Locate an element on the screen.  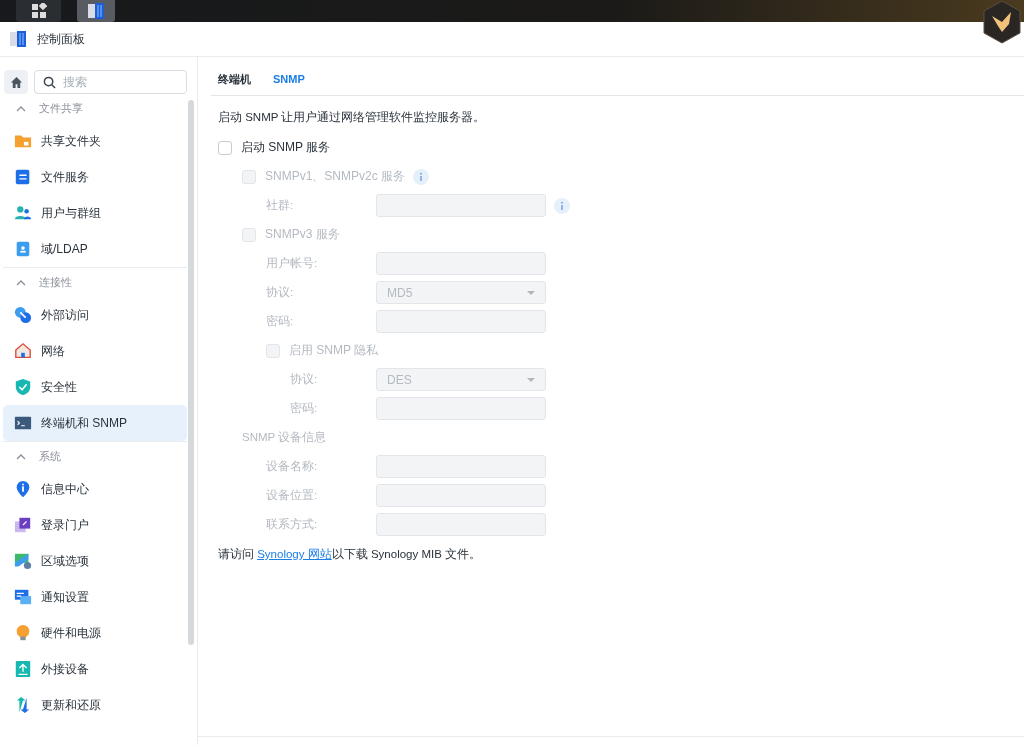
users-icon is located at coordinates (23, 213).